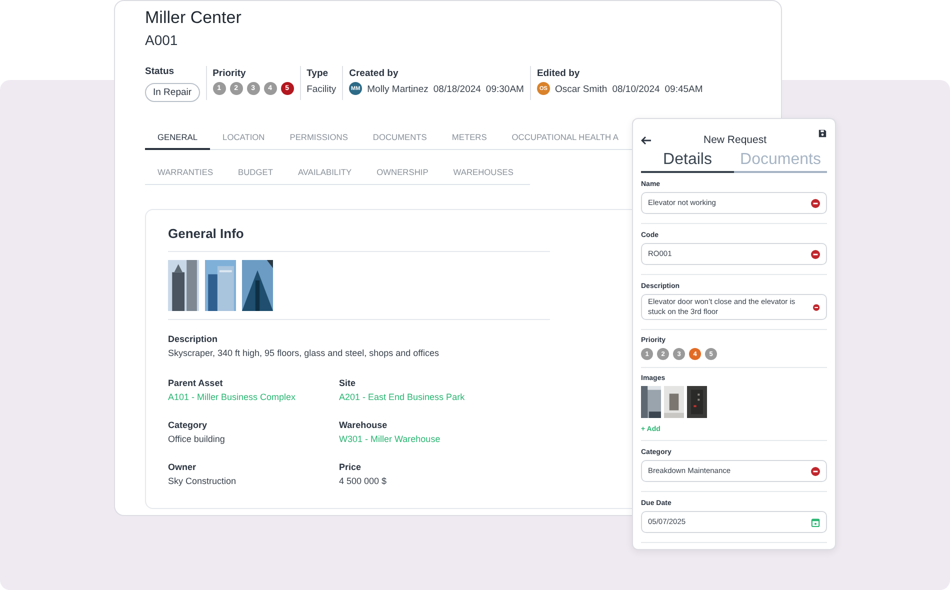 The width and height of the screenshot is (950, 590). What do you see at coordinates (477, 174) in the screenshot?
I see `tab: WAREHOUSES` at bounding box center [477, 174].